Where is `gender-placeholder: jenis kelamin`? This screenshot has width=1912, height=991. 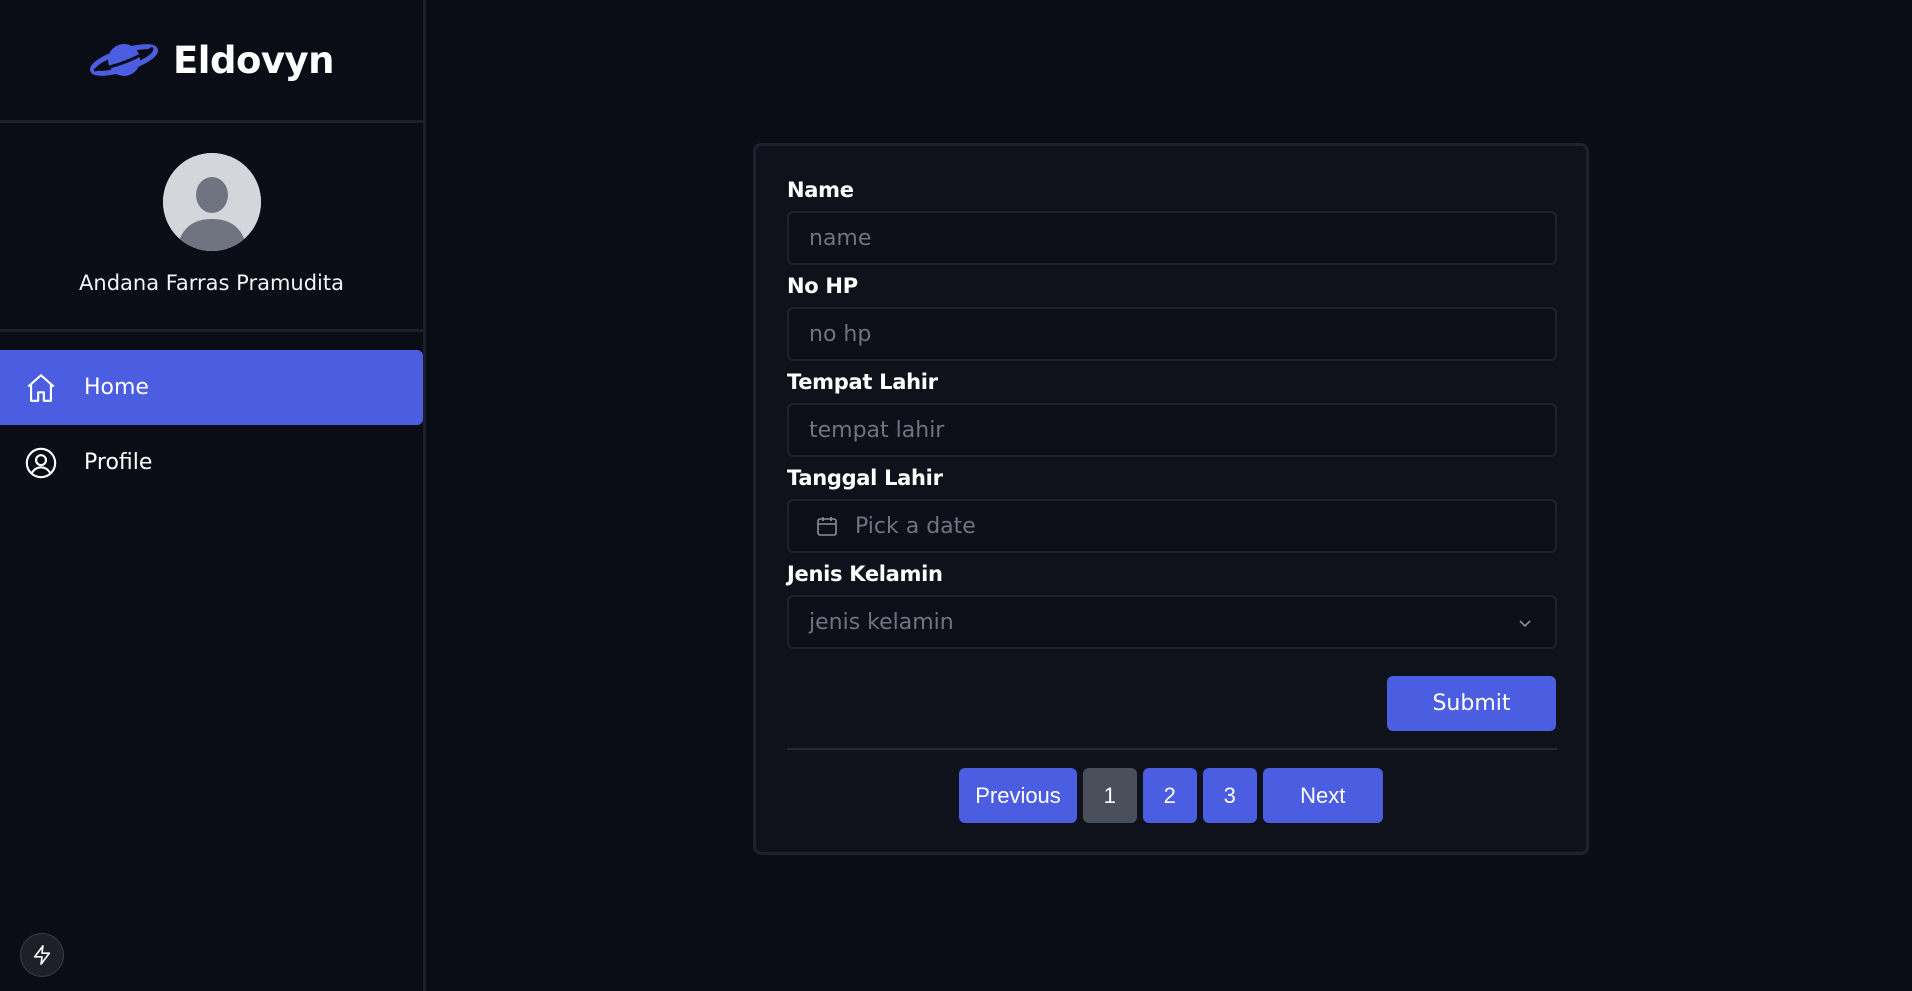
gender-placeholder: jenis kelamin is located at coordinates (881, 622).